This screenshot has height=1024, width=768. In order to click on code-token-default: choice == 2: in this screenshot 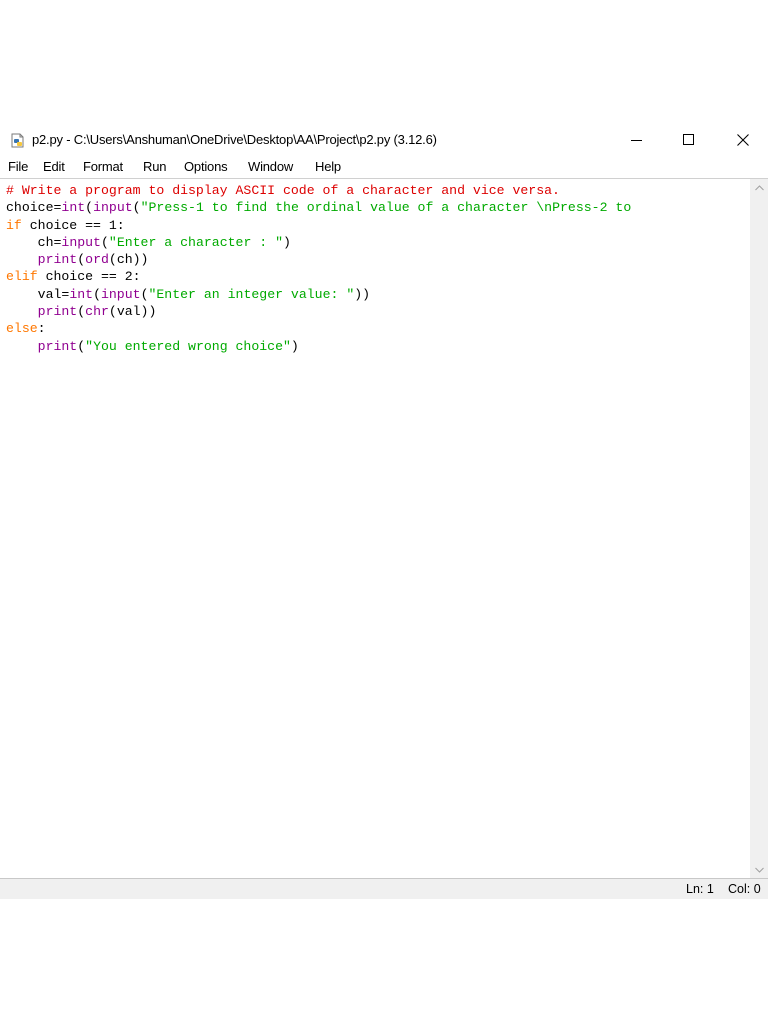, I will do `click(89, 277)`.